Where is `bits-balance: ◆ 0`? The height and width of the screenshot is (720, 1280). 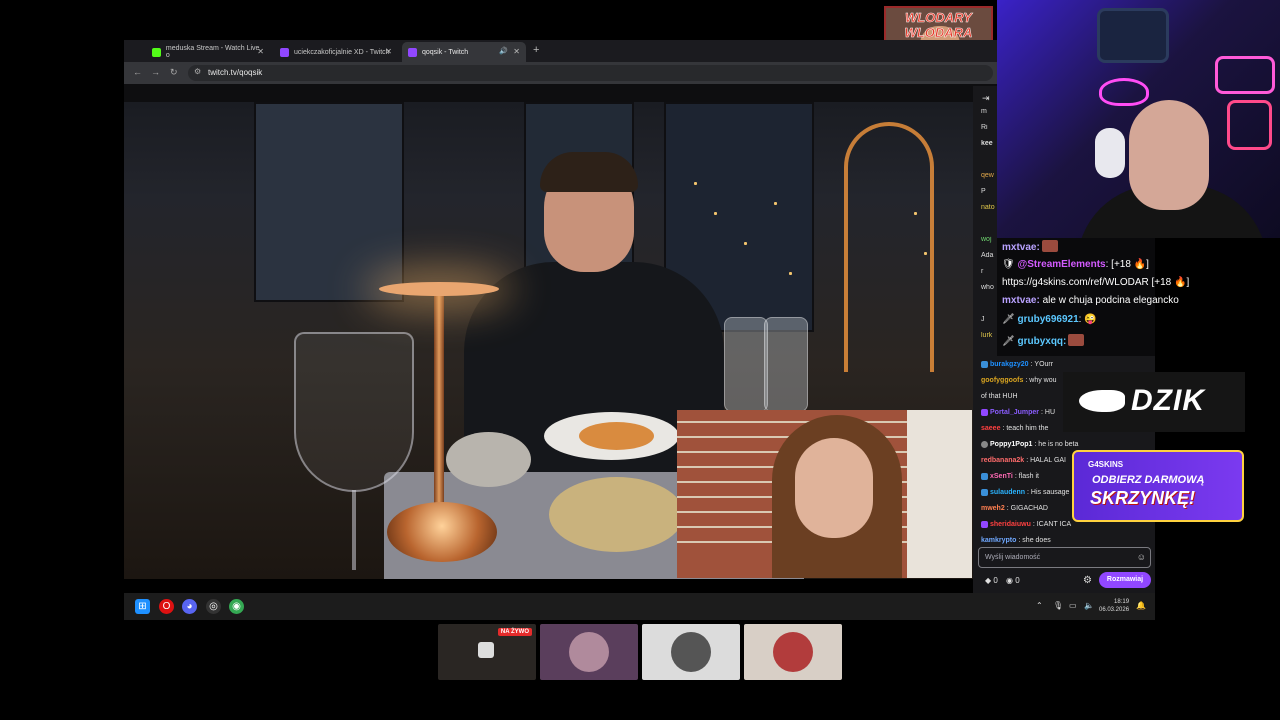
bits-balance: ◆ 0 is located at coordinates (991, 580).